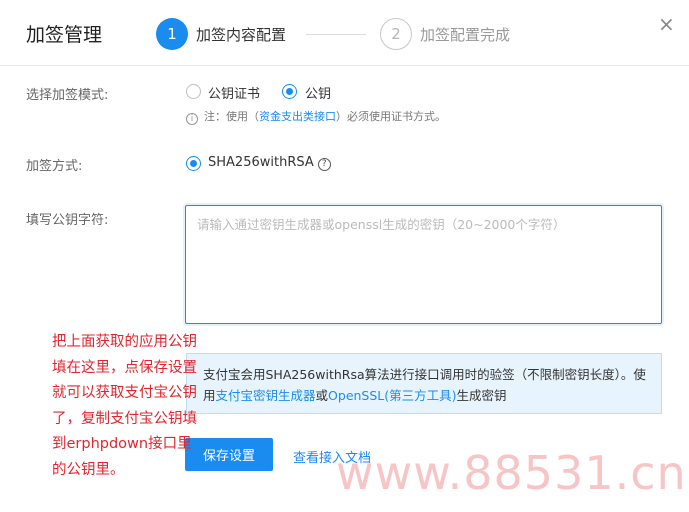 This screenshot has width=689, height=512. I want to click on annotation-line: 了，复制支付宝公钥填, so click(124, 418).